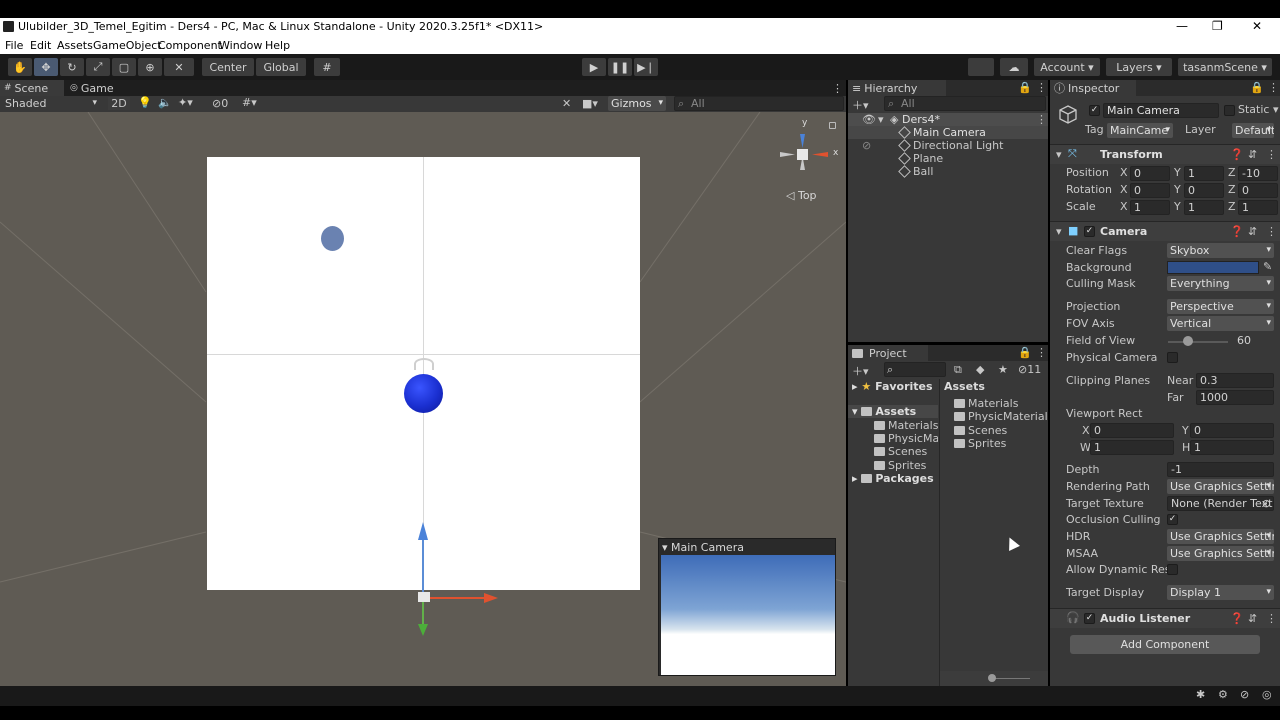 The image size is (1280, 720). Describe the element at coordinates (1140, 130) in the screenshot. I see `tag-dropdown: MainCame` at that location.